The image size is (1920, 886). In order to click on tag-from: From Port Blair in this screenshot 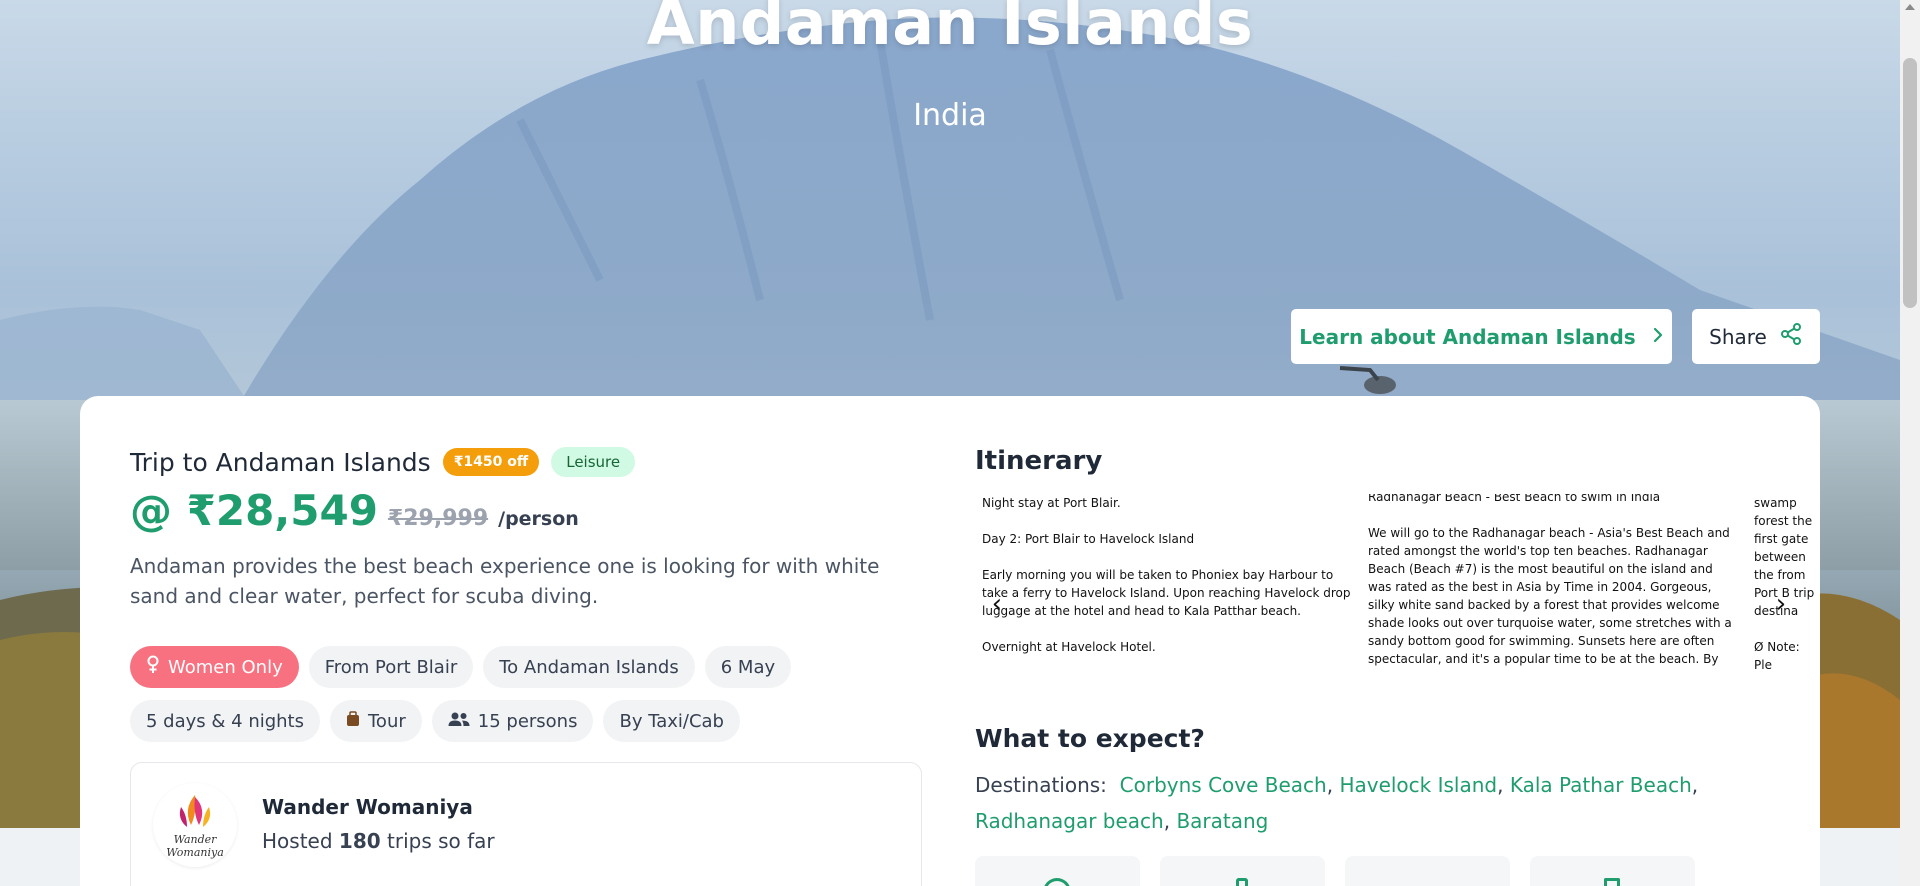, I will do `click(391, 667)`.